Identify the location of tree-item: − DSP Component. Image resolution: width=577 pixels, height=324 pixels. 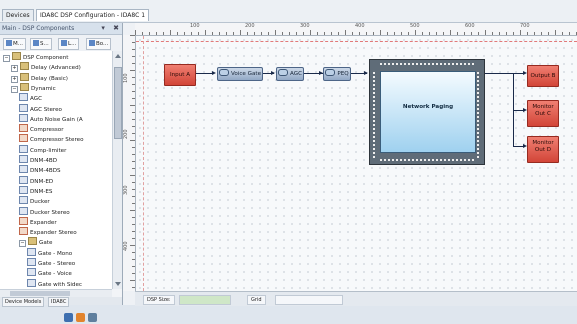
(36, 57).